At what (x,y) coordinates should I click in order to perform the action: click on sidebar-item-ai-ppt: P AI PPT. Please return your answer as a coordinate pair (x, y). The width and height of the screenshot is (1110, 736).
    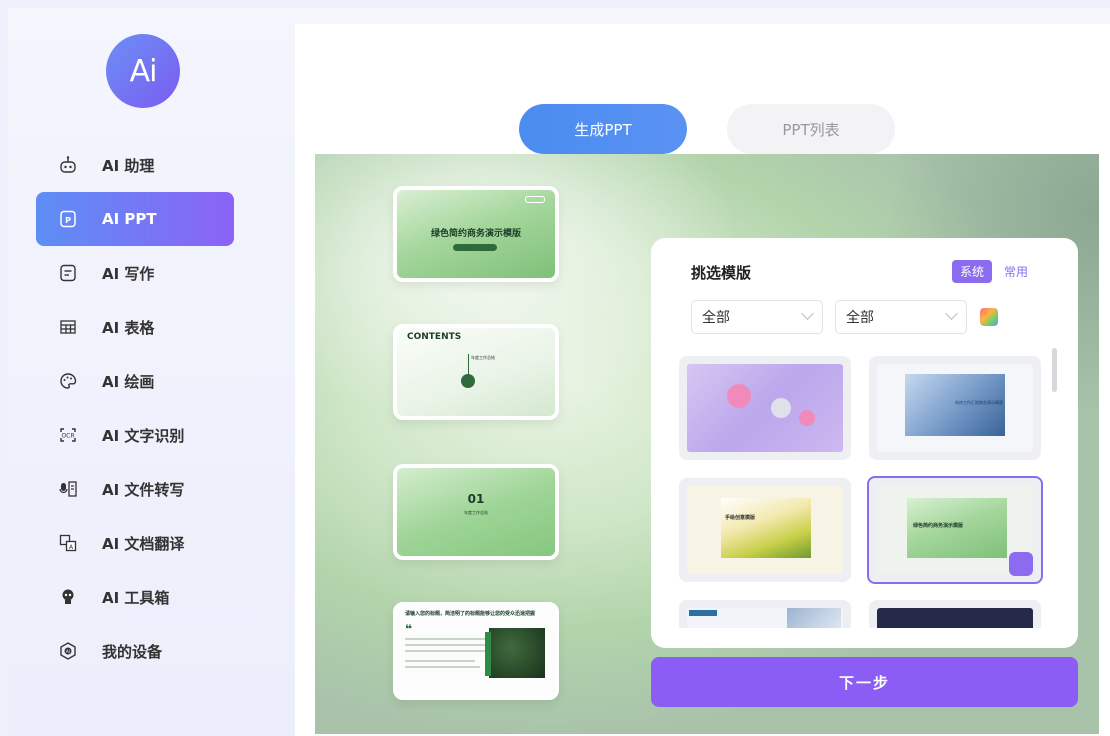
    Looking at the image, I should click on (135, 219).